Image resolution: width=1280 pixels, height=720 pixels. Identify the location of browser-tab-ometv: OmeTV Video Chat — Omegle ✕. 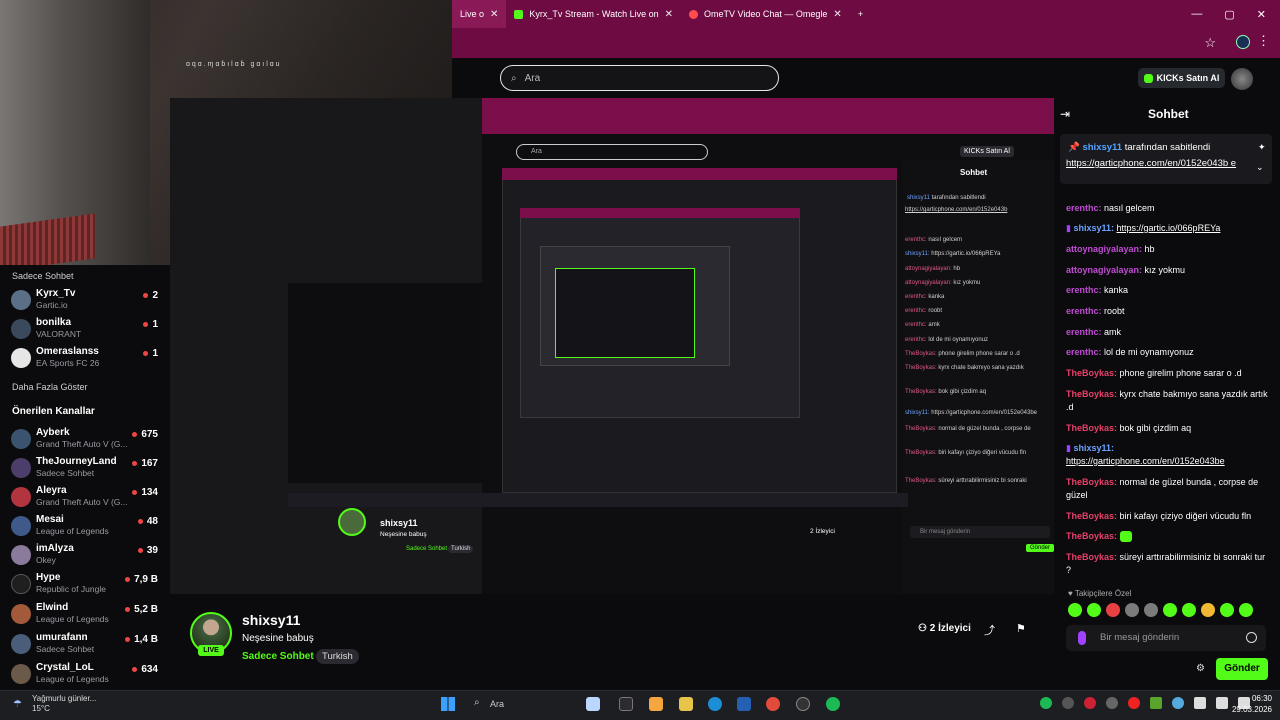
(765, 14).